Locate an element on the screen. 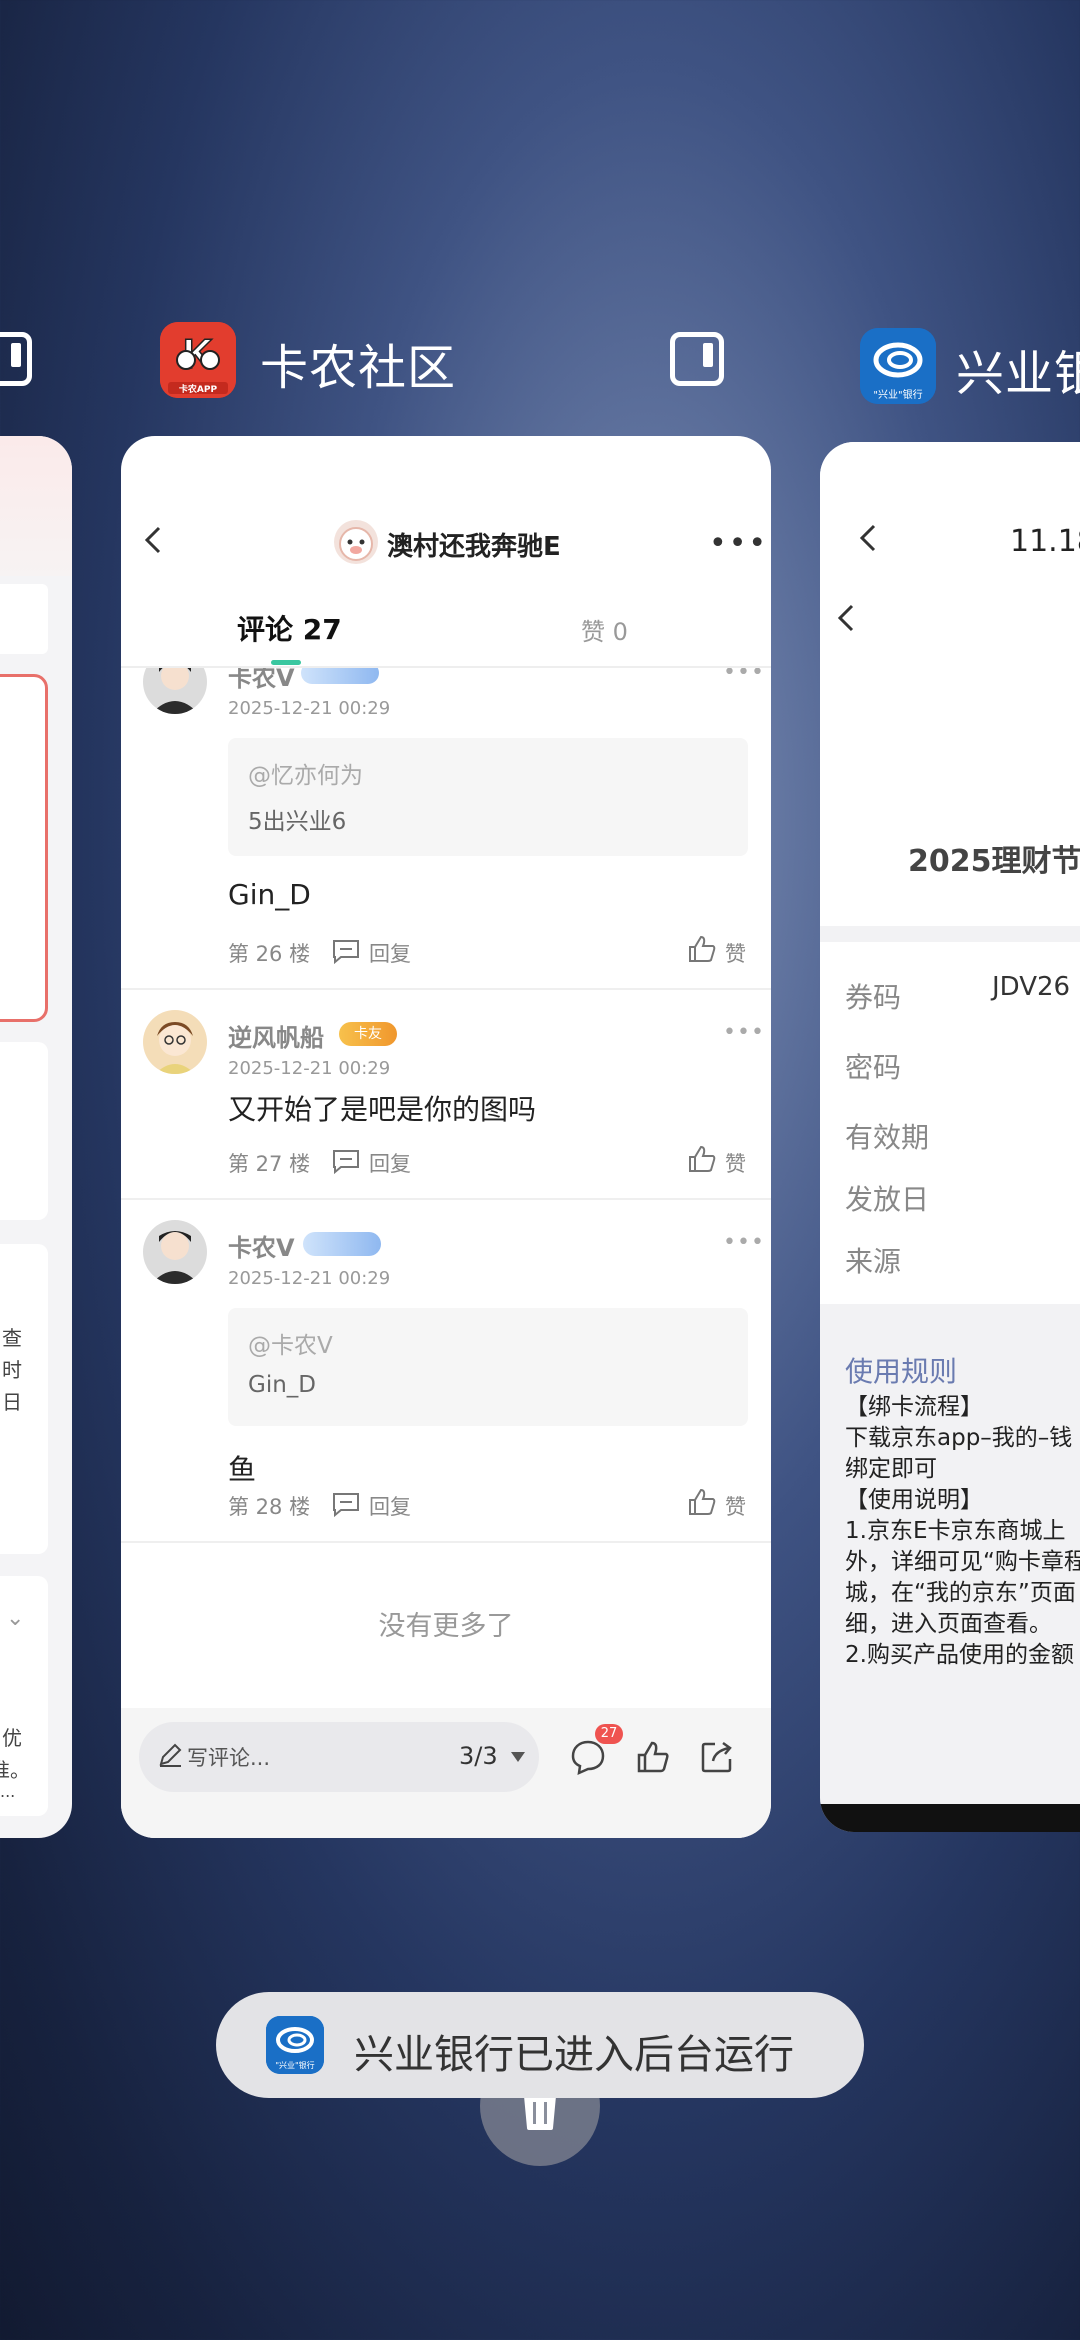  source-label: 来源 is located at coordinates (873, 1261).